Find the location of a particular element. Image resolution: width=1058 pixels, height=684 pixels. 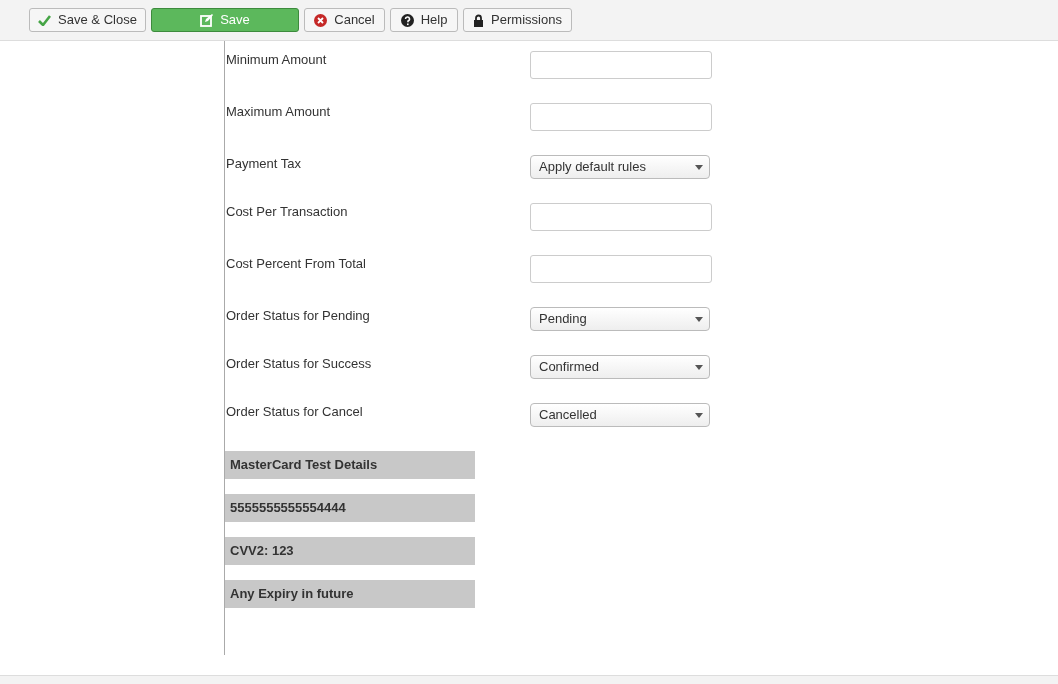

field-label: Cost Percent From Total is located at coordinates (296, 263).